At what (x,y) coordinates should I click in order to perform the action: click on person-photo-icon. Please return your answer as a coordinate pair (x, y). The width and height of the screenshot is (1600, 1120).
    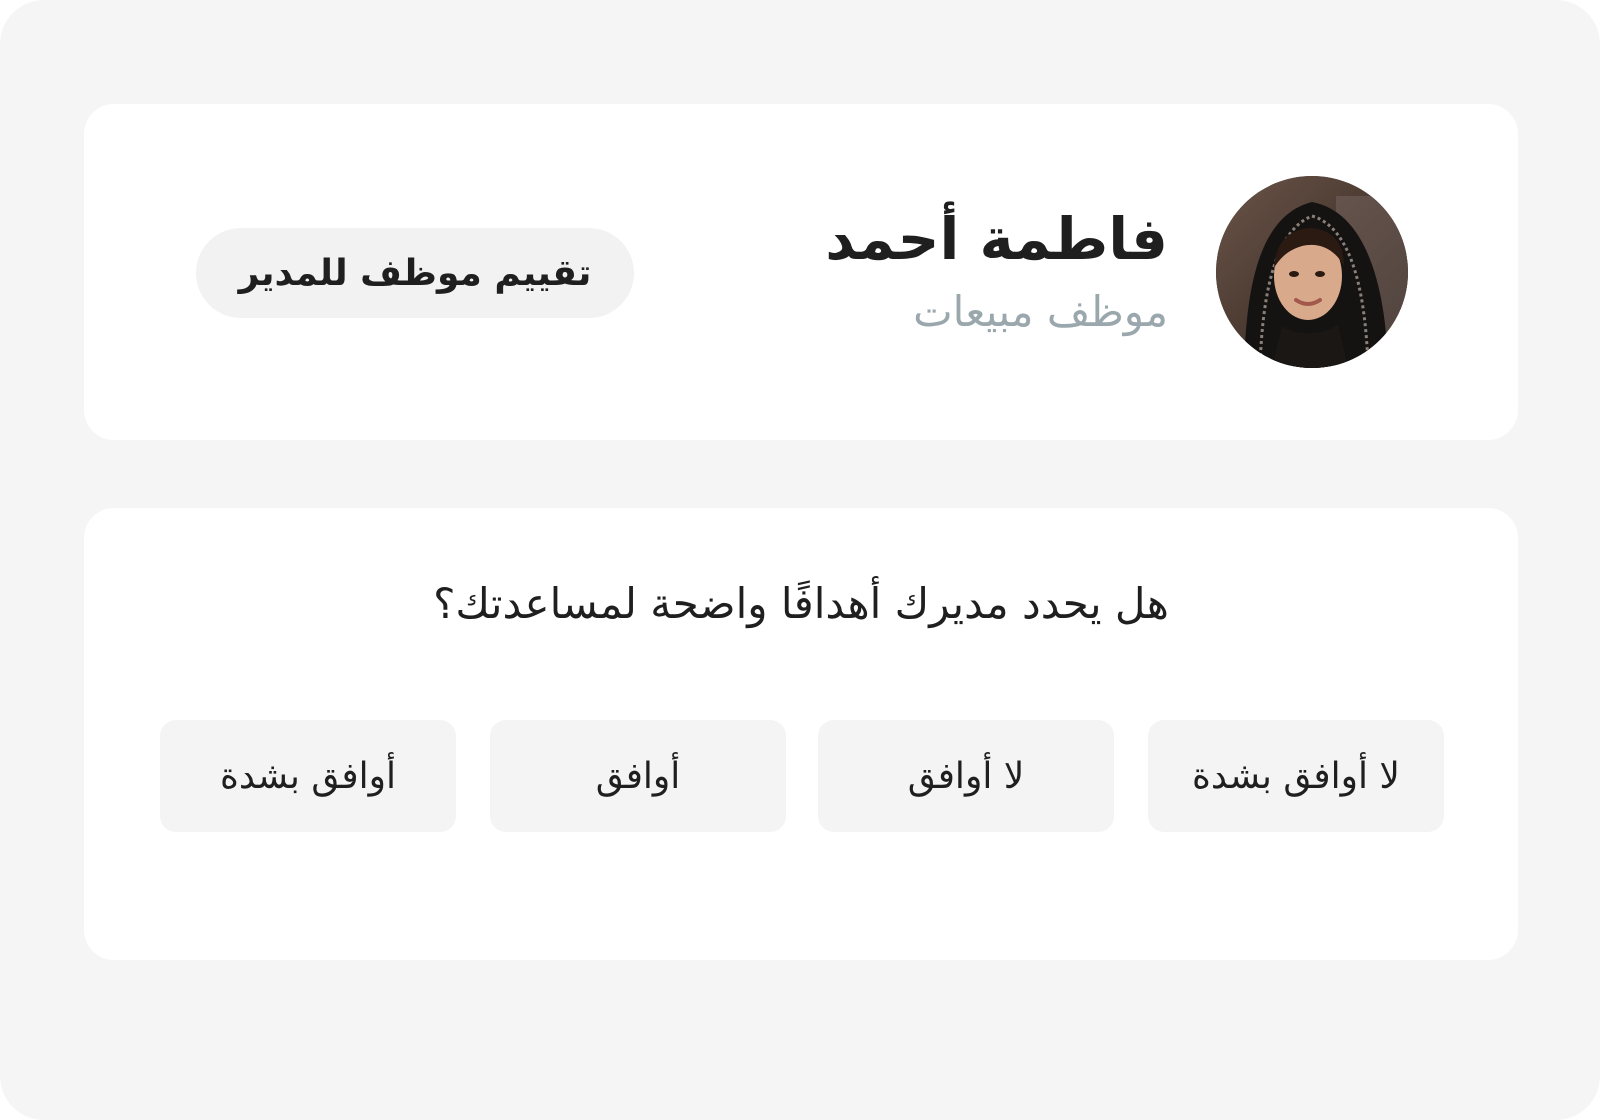
    Looking at the image, I should click on (1312, 272).